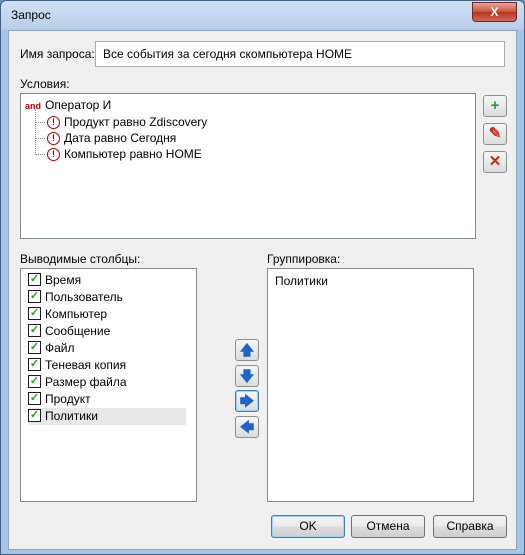 This screenshot has width=525, height=555. What do you see at coordinates (107, 416) in the screenshot?
I see `column-item-selected: ✓ Политики` at bounding box center [107, 416].